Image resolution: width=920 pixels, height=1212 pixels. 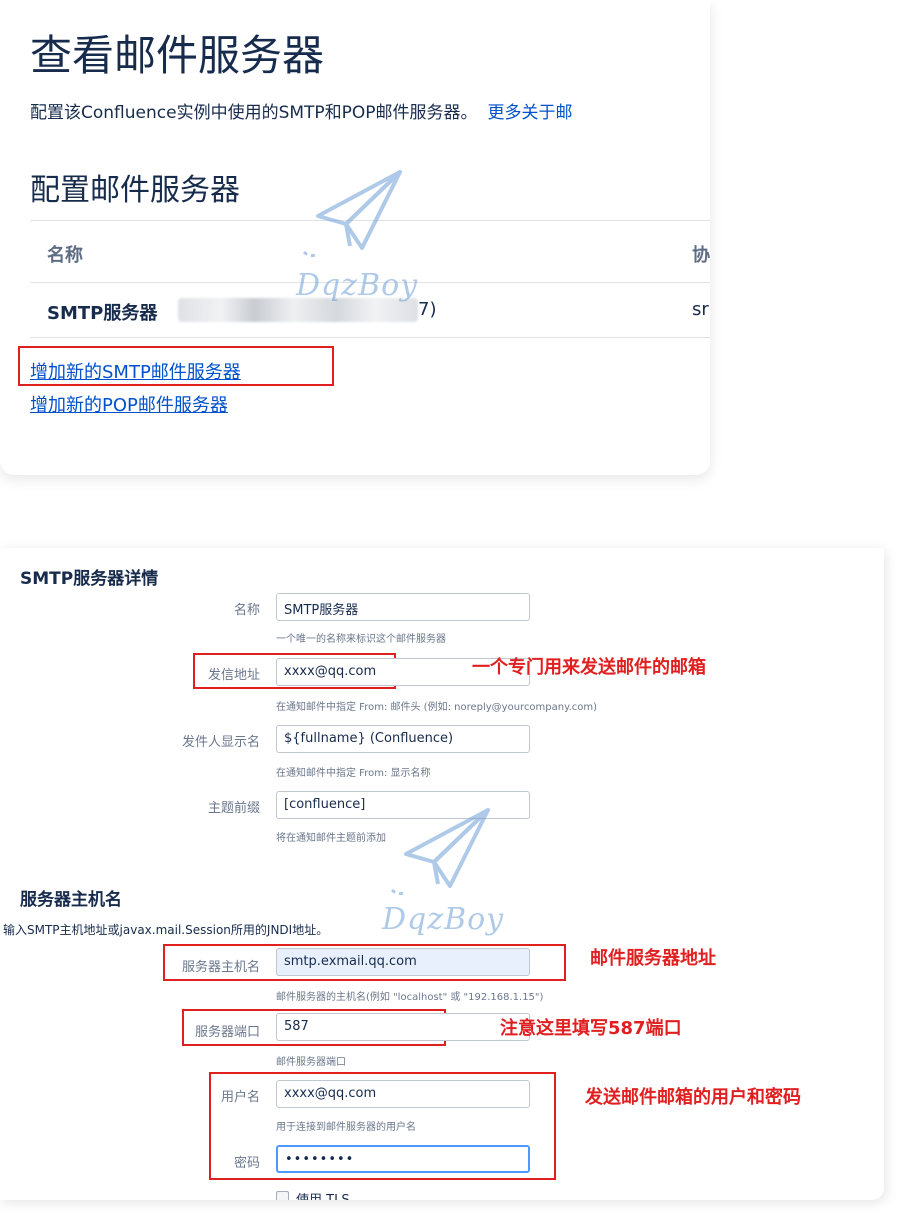 I want to click on protocol-cell: sr, so click(x=700, y=309).